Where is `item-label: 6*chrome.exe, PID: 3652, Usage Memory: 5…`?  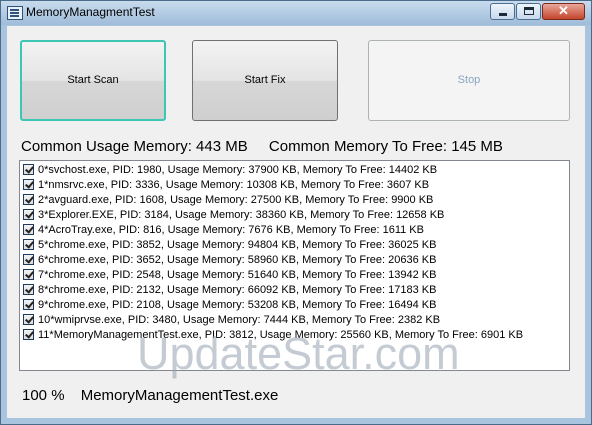
item-label: 6*chrome.exe, PID: 3652, Usage Memory: 5… is located at coordinates (237, 260).